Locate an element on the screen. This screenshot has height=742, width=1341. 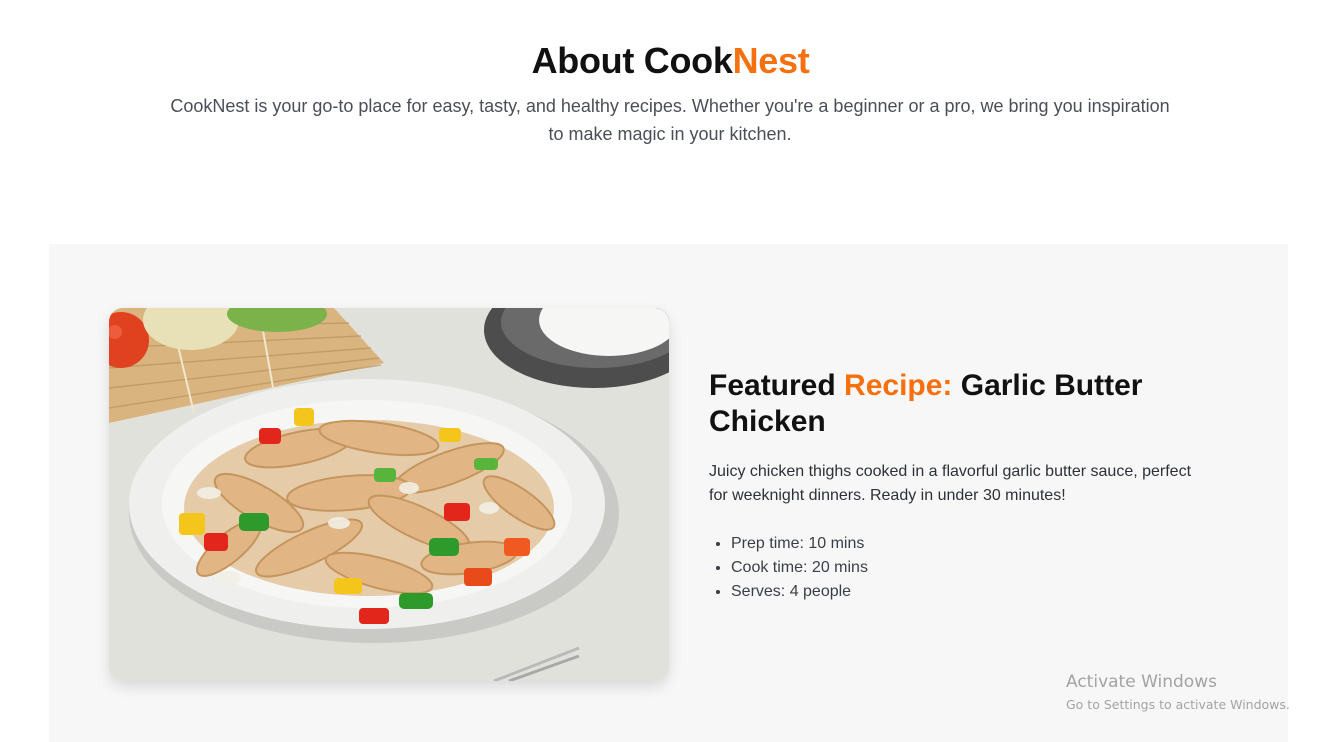
about-title-prefix: About Cook is located at coordinates (632, 60).